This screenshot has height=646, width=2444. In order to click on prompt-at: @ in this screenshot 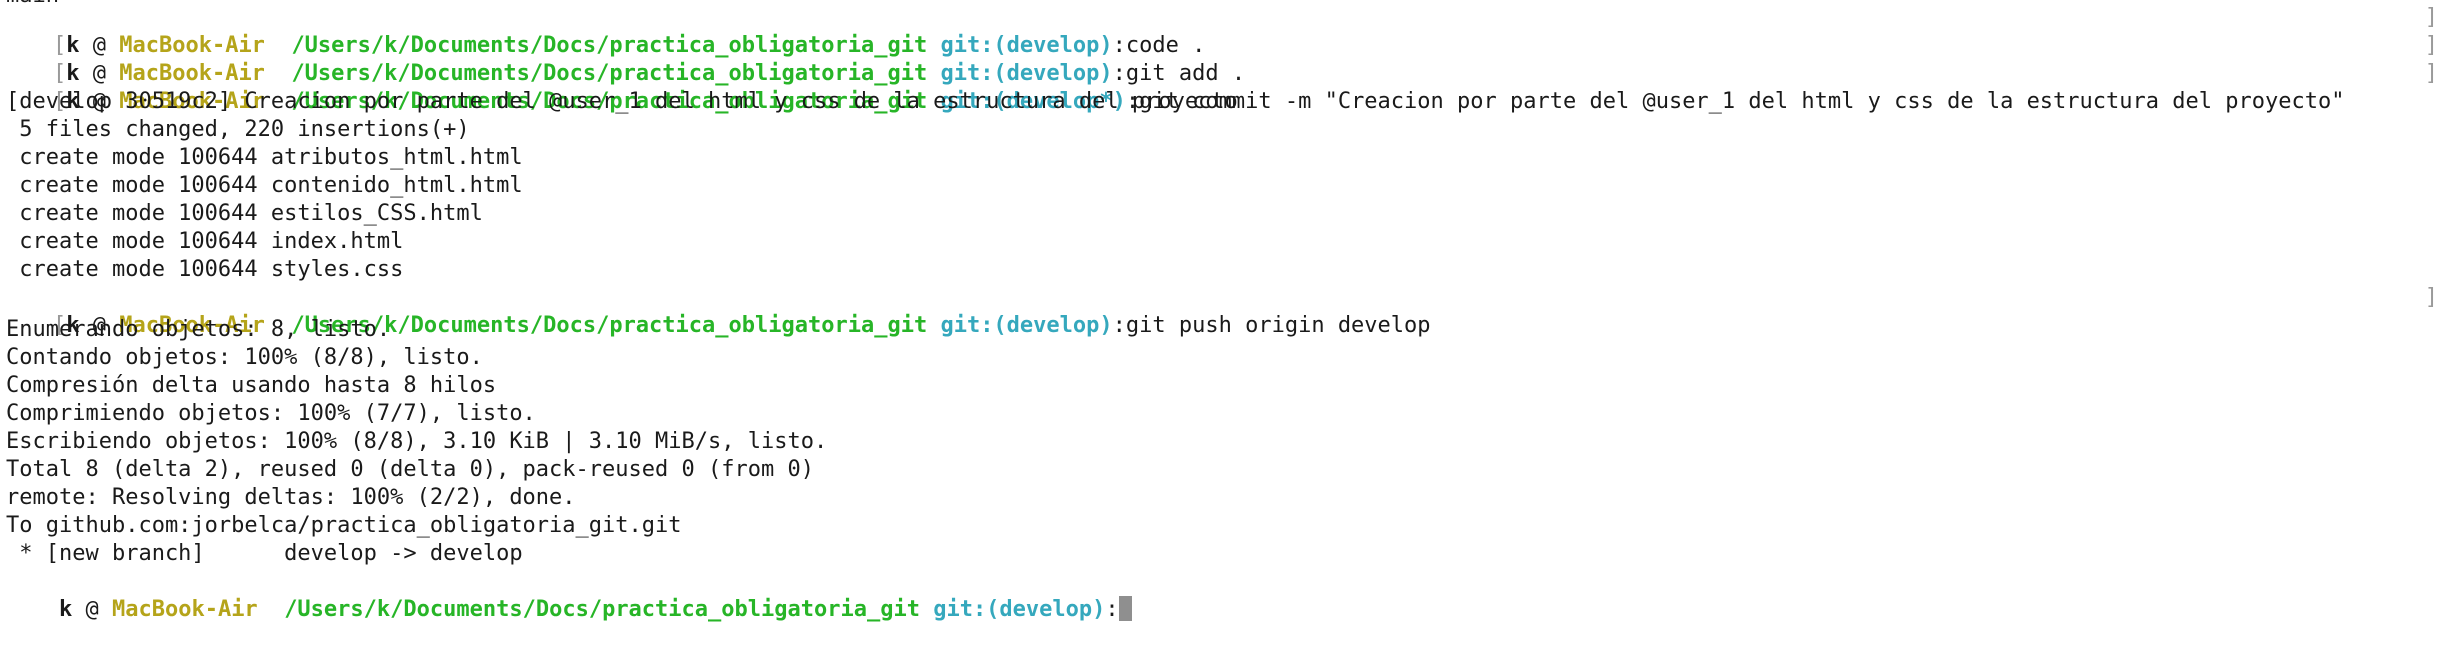, I will do `click(92, 609)`.